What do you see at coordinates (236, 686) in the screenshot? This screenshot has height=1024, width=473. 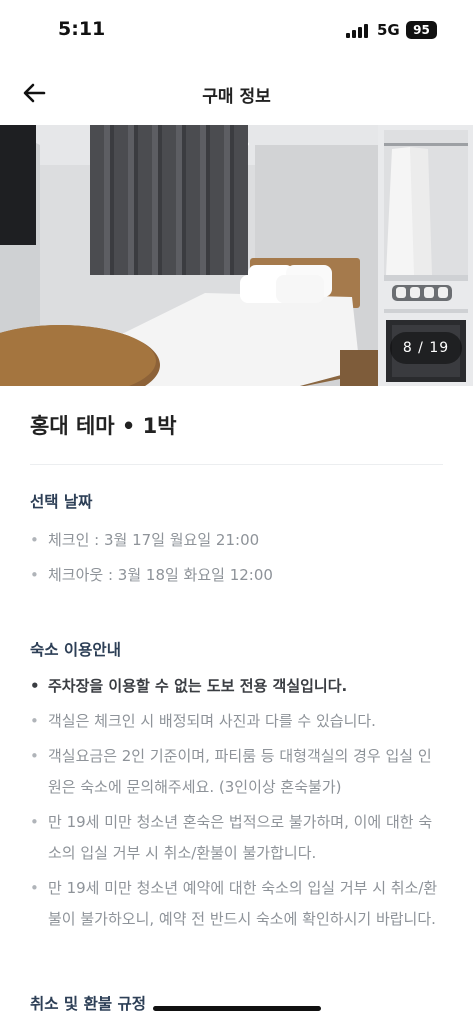 I see `list-item: 주차장을 이용할 수 없는 도보 전용 객실입니다.` at bounding box center [236, 686].